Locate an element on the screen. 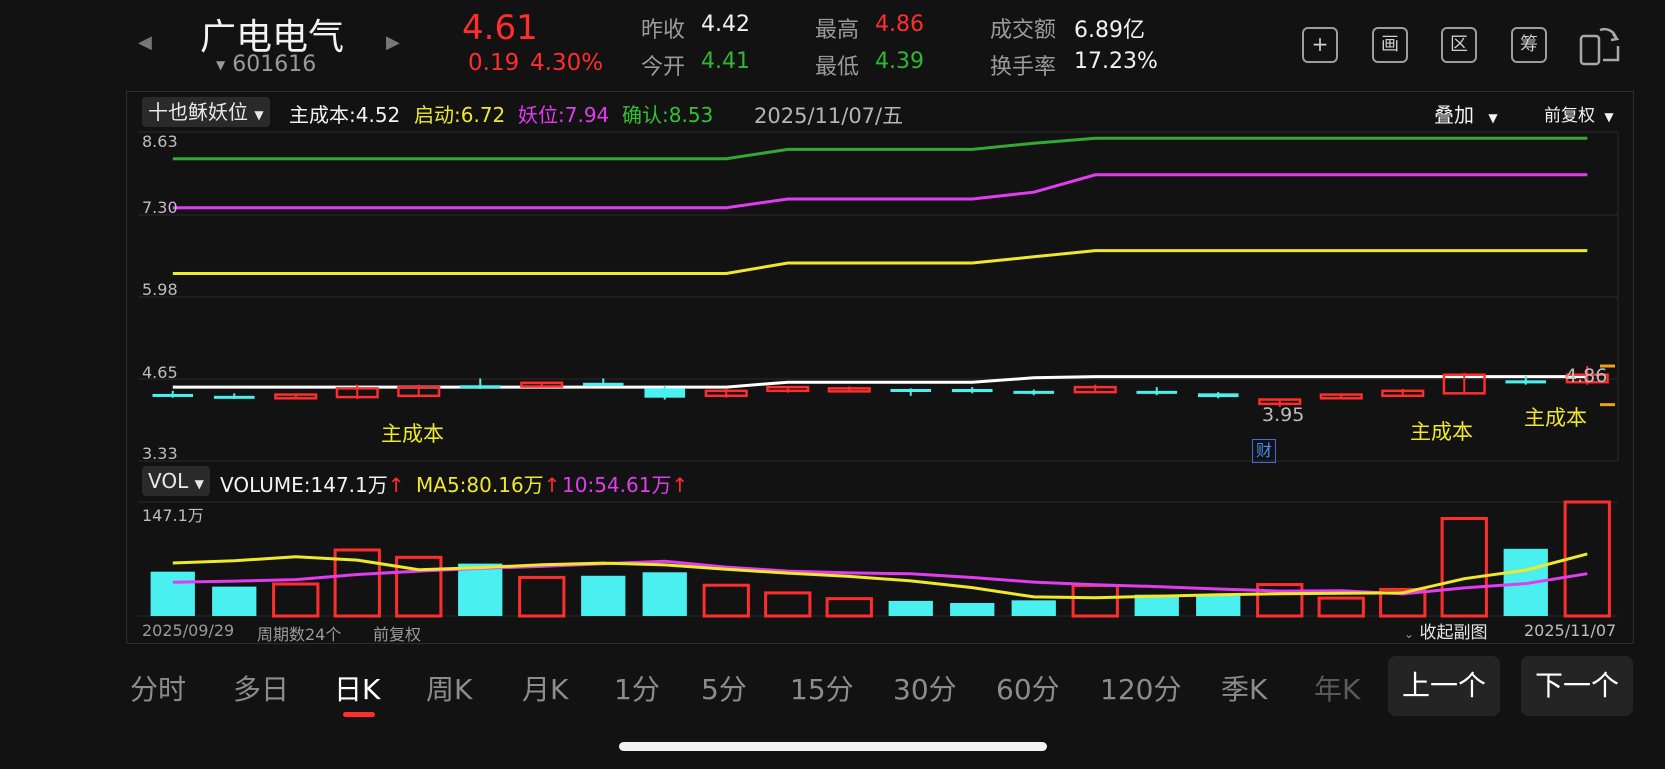 Image resolution: width=1665 pixels, height=769 pixels. high-label: 最高 is located at coordinates (837, 30).